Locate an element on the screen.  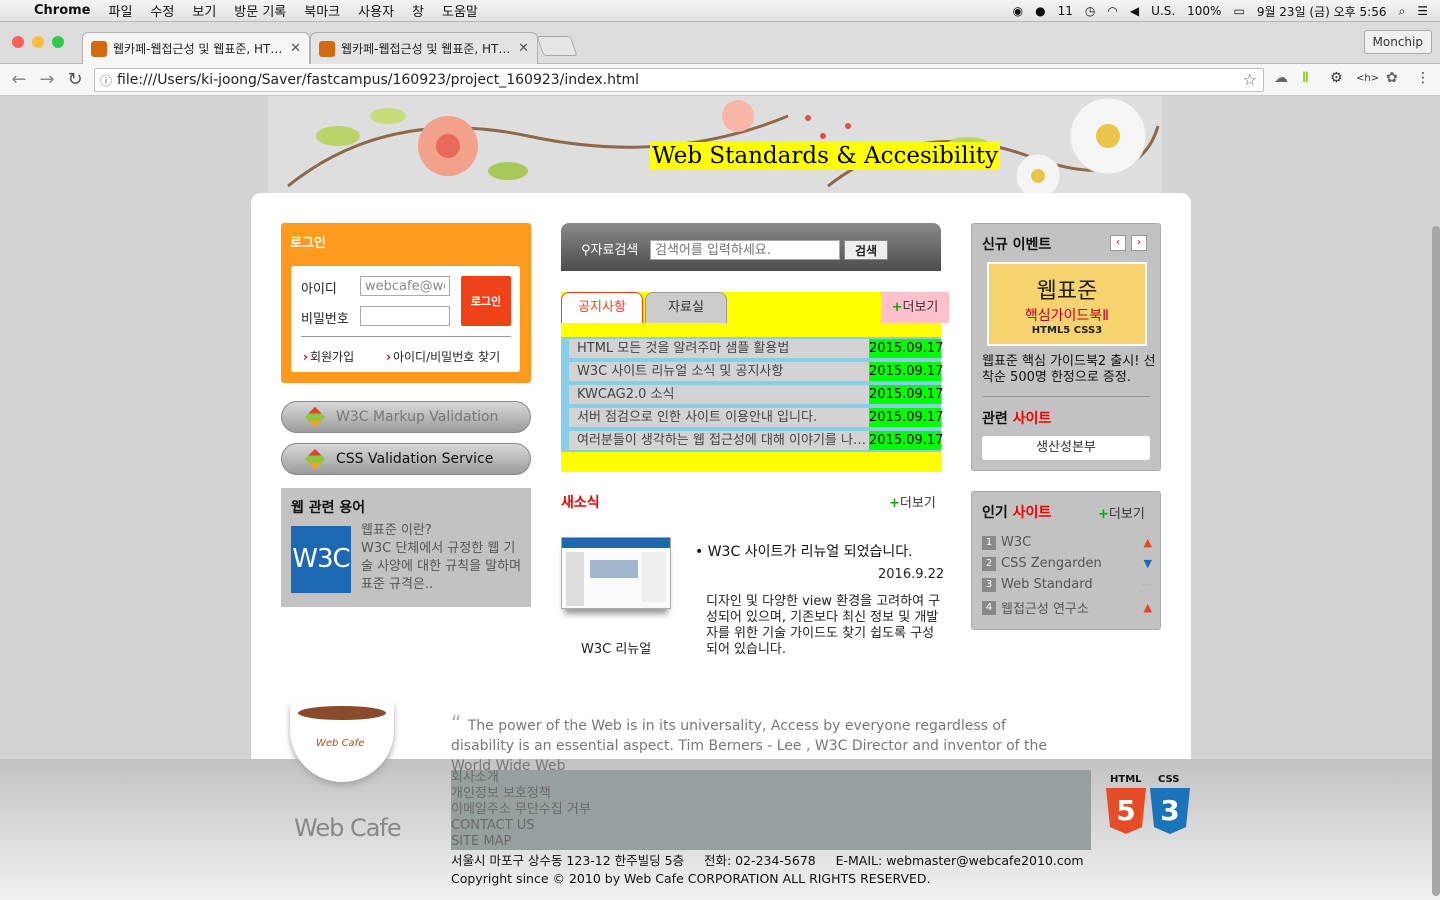
news-headline: • W3C 사이트가 리뉴얼 되었습니다. is located at coordinates (804, 551).